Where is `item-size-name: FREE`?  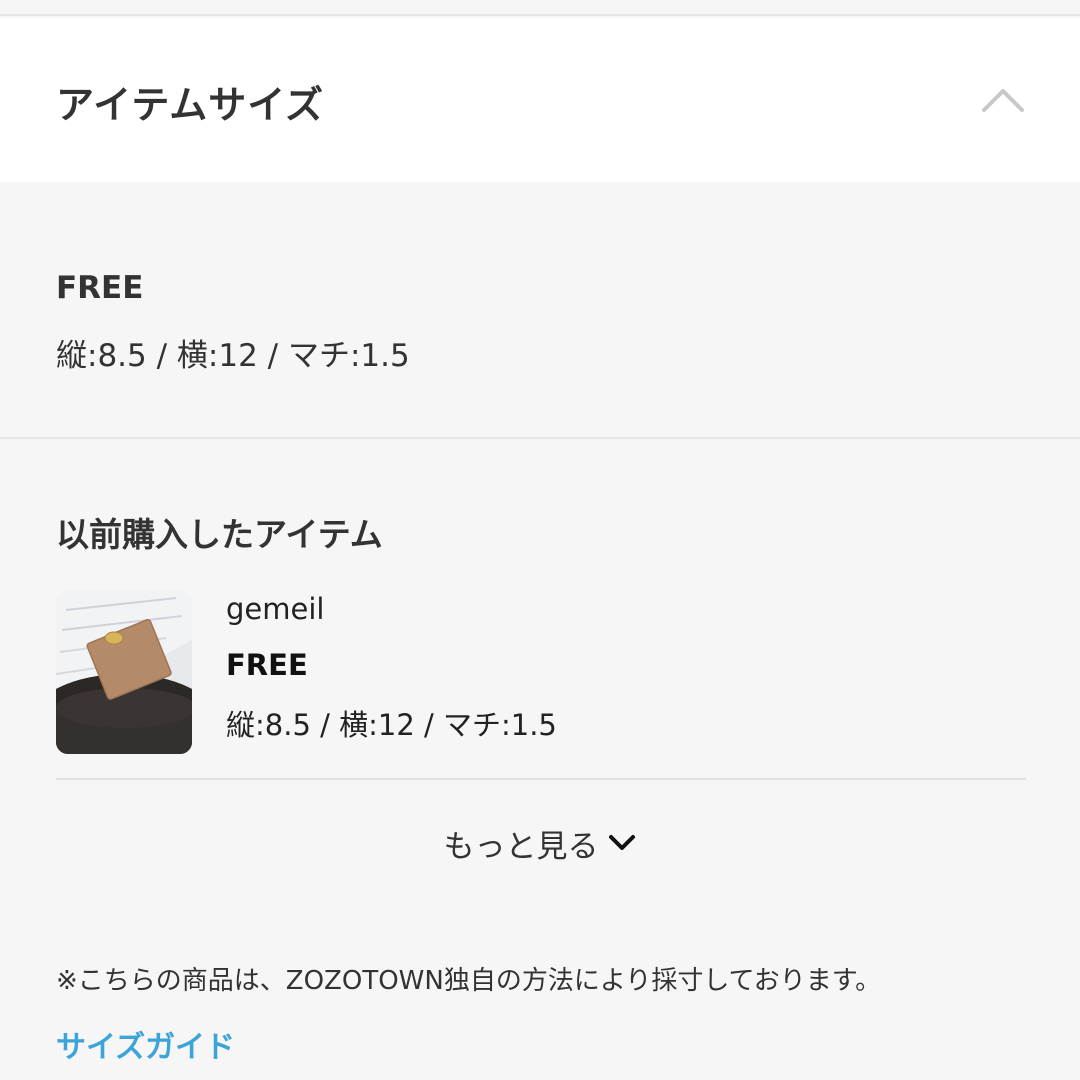 item-size-name: FREE is located at coordinates (267, 665).